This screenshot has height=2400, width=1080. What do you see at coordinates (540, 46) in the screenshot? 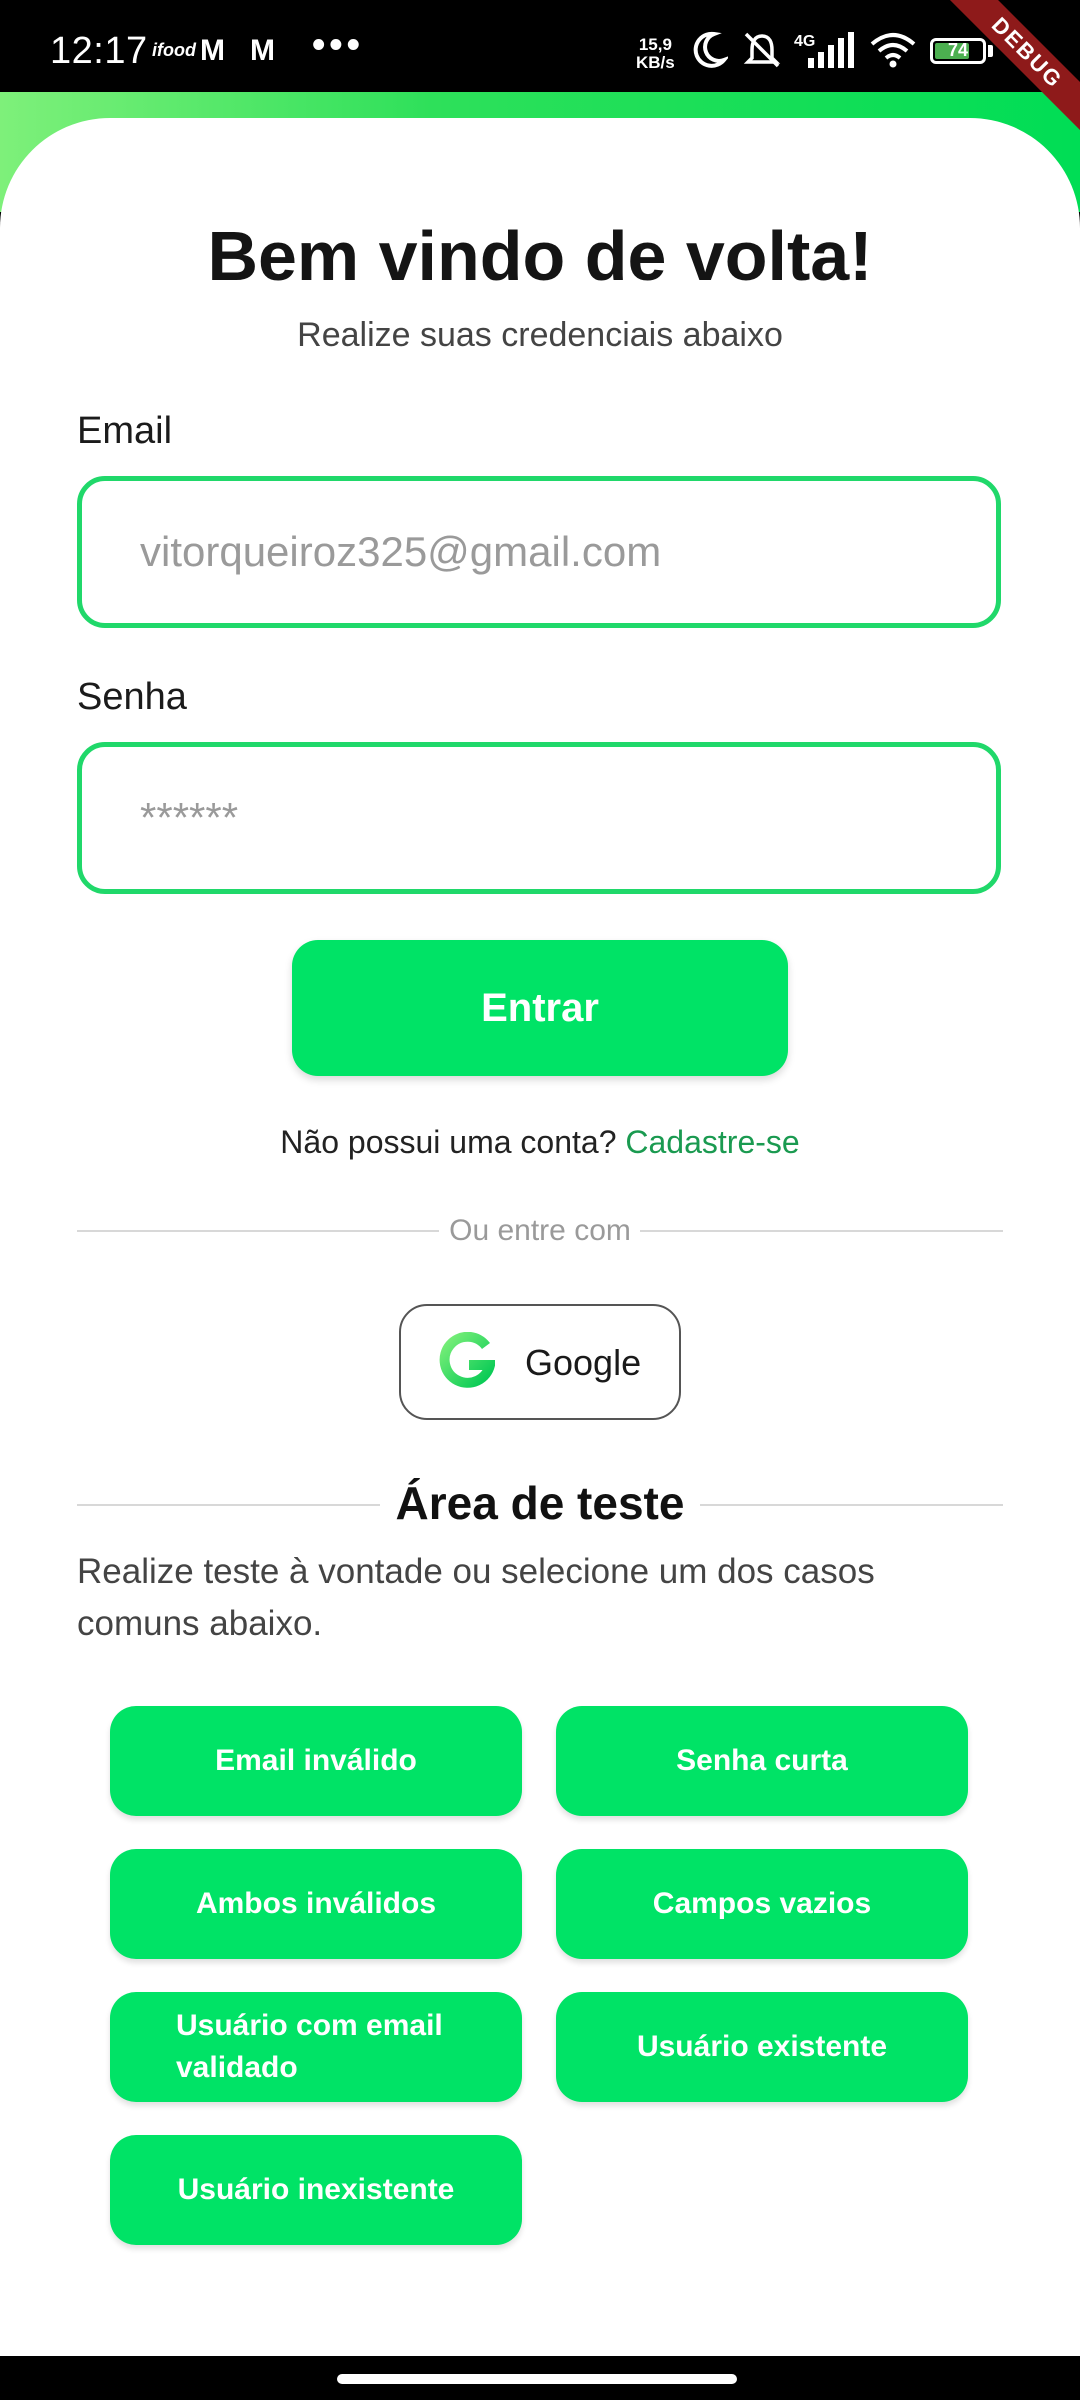
I see `status-bar: 12:17 ifood M M ••• 15,9 KB/s 4G 74` at bounding box center [540, 46].